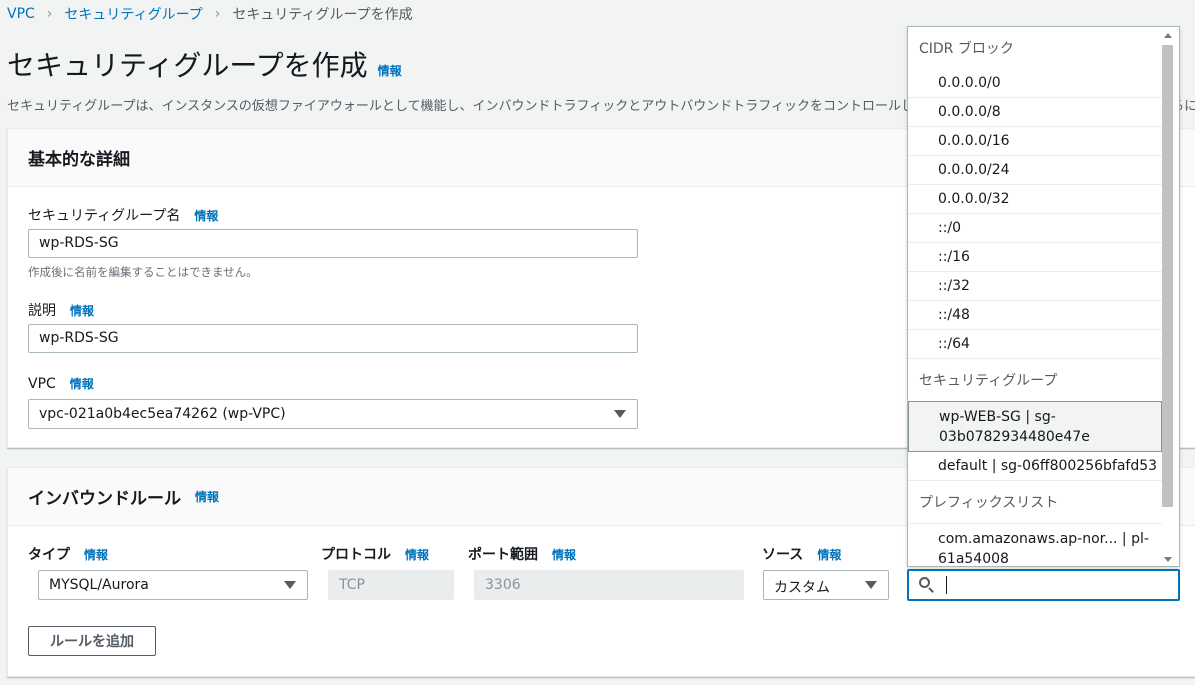  Describe the element at coordinates (61, 310) in the screenshot. I see `description-label: 説明 情報` at that location.